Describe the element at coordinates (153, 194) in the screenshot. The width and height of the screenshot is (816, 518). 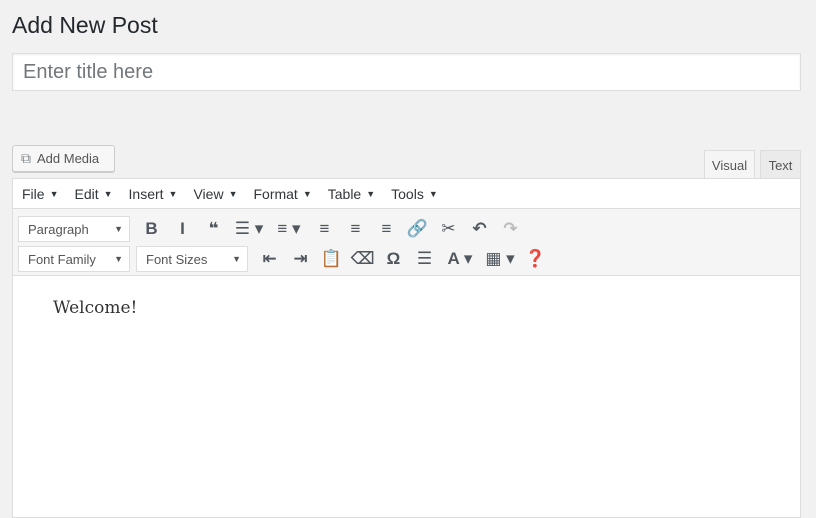
I see `menu-insert: Insert ▼` at that location.